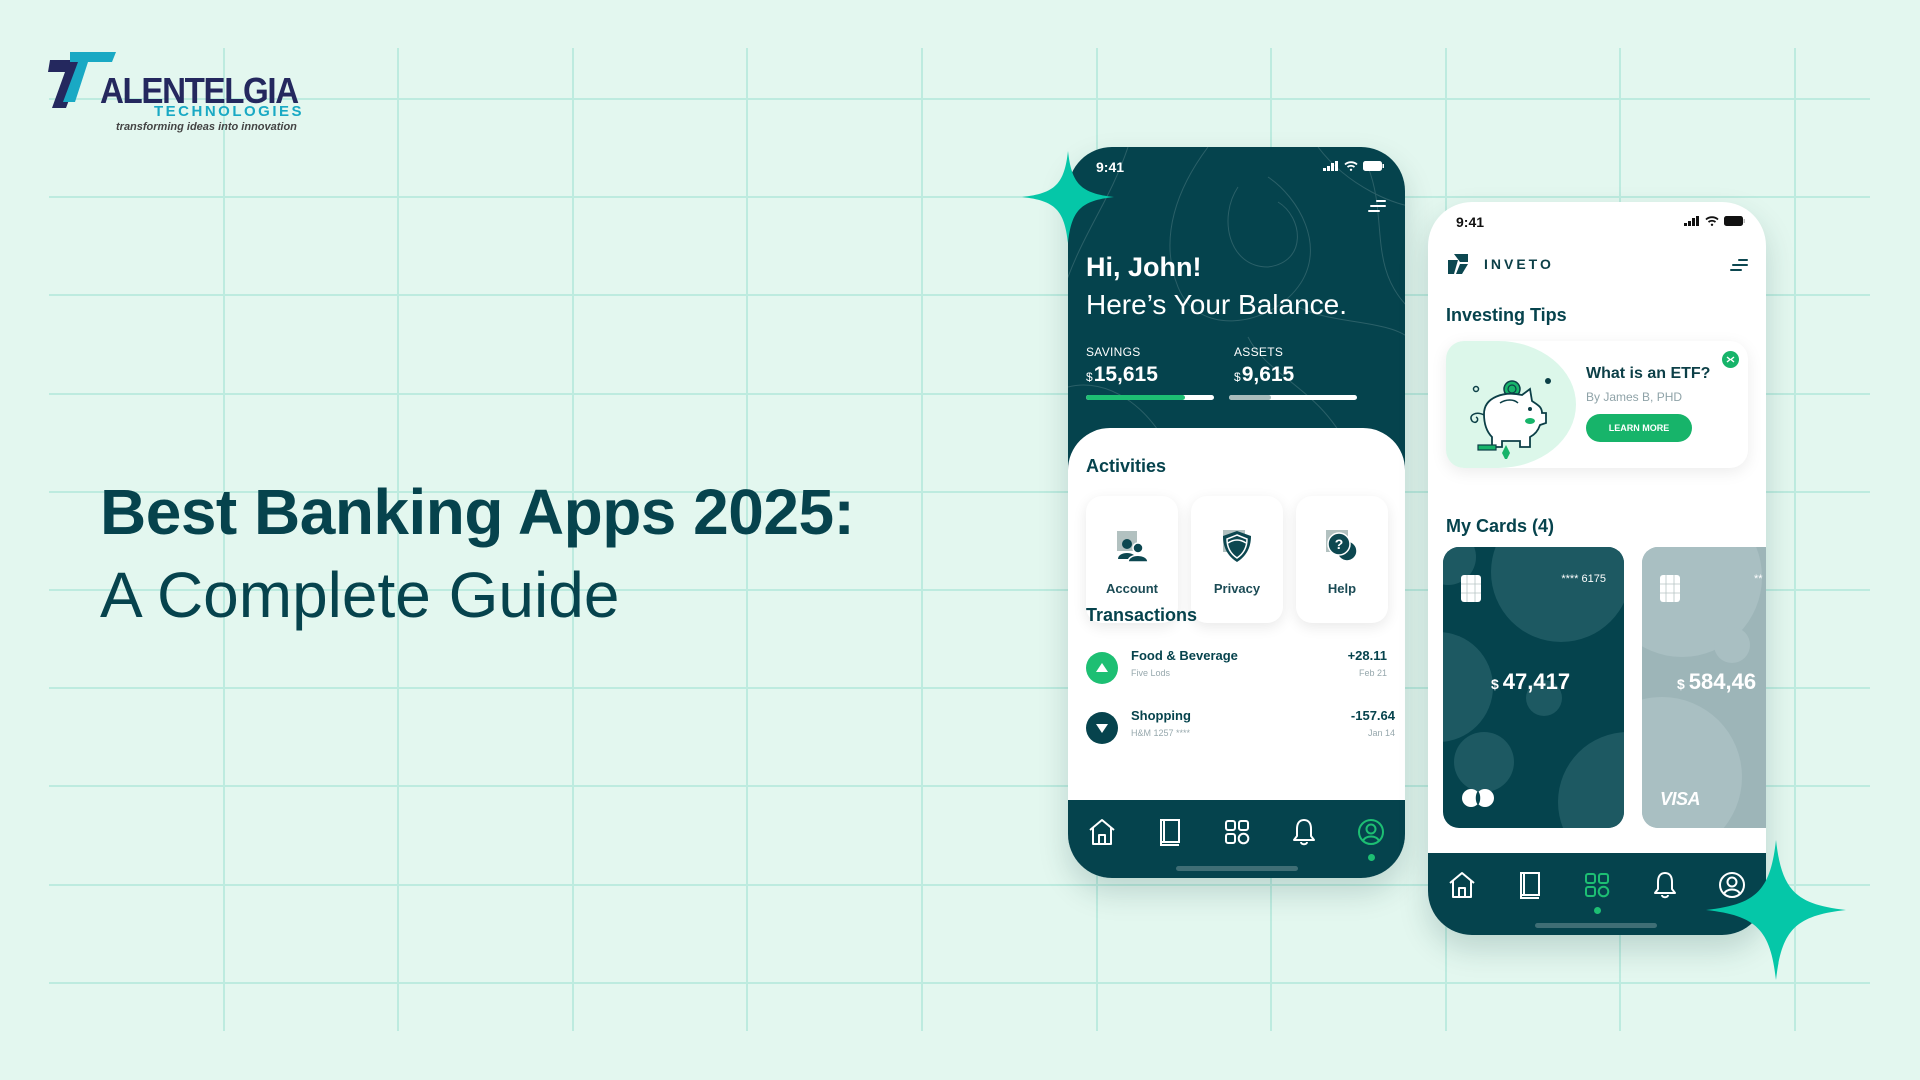 The width and height of the screenshot is (1920, 1080). What do you see at coordinates (1216, 304) in the screenshot?
I see `greeting-subtitle: Here’s Your Balance.` at bounding box center [1216, 304].